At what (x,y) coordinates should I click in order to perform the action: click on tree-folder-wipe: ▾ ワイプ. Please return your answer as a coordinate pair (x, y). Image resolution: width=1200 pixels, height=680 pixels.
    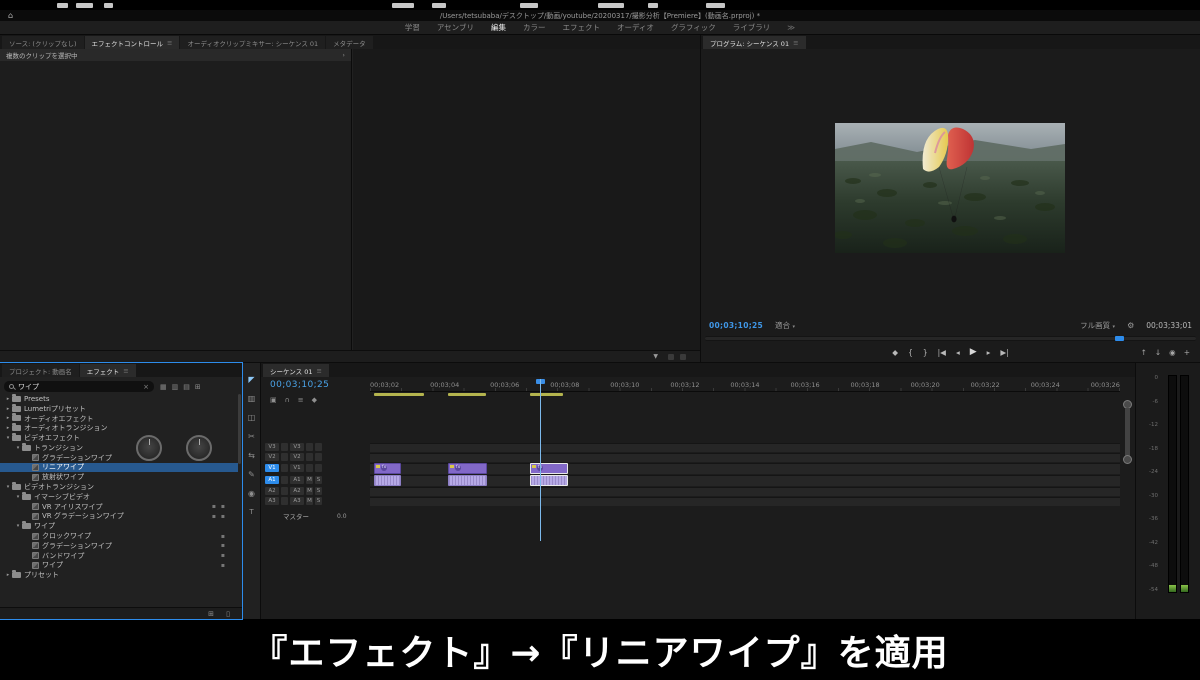
    Looking at the image, I should click on (119, 526).